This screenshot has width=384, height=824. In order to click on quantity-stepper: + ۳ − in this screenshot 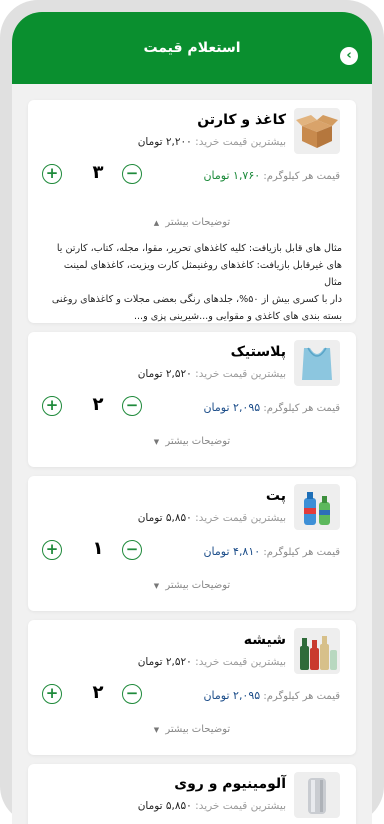, I will do `click(102, 174)`.